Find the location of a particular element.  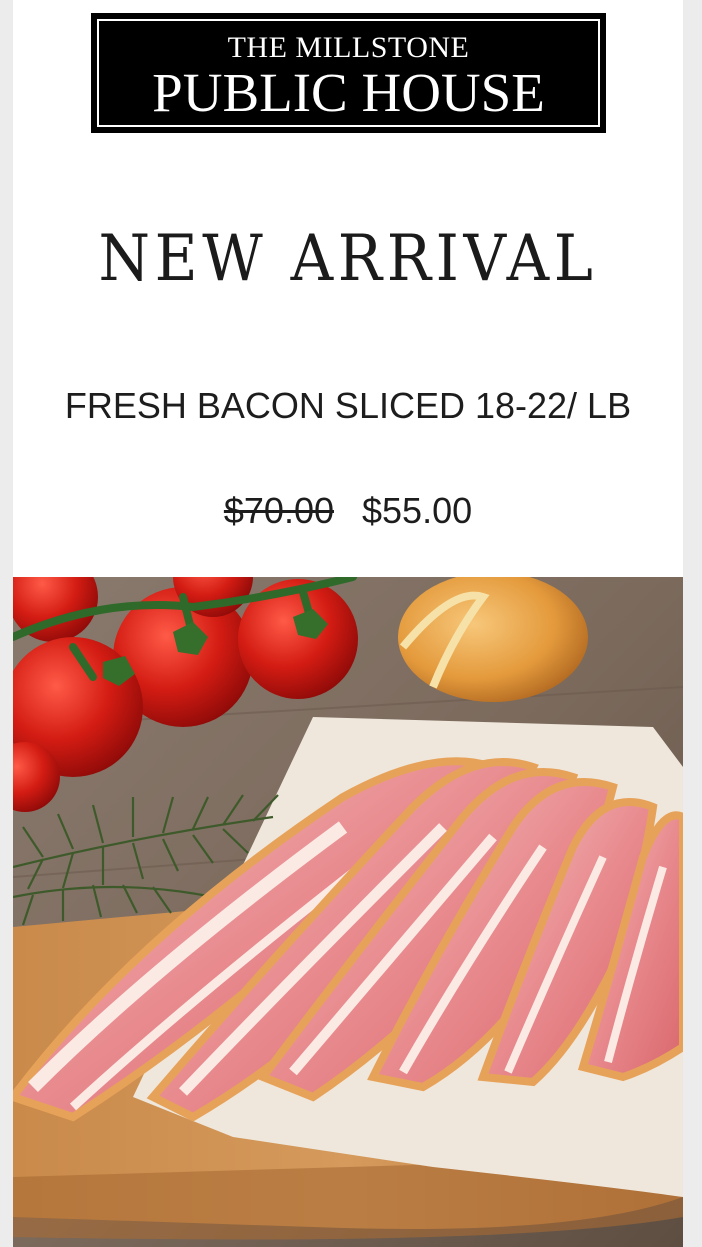

brand-logo: THE MILLSTONE PUBLIC HOUSE is located at coordinates (348, 73).